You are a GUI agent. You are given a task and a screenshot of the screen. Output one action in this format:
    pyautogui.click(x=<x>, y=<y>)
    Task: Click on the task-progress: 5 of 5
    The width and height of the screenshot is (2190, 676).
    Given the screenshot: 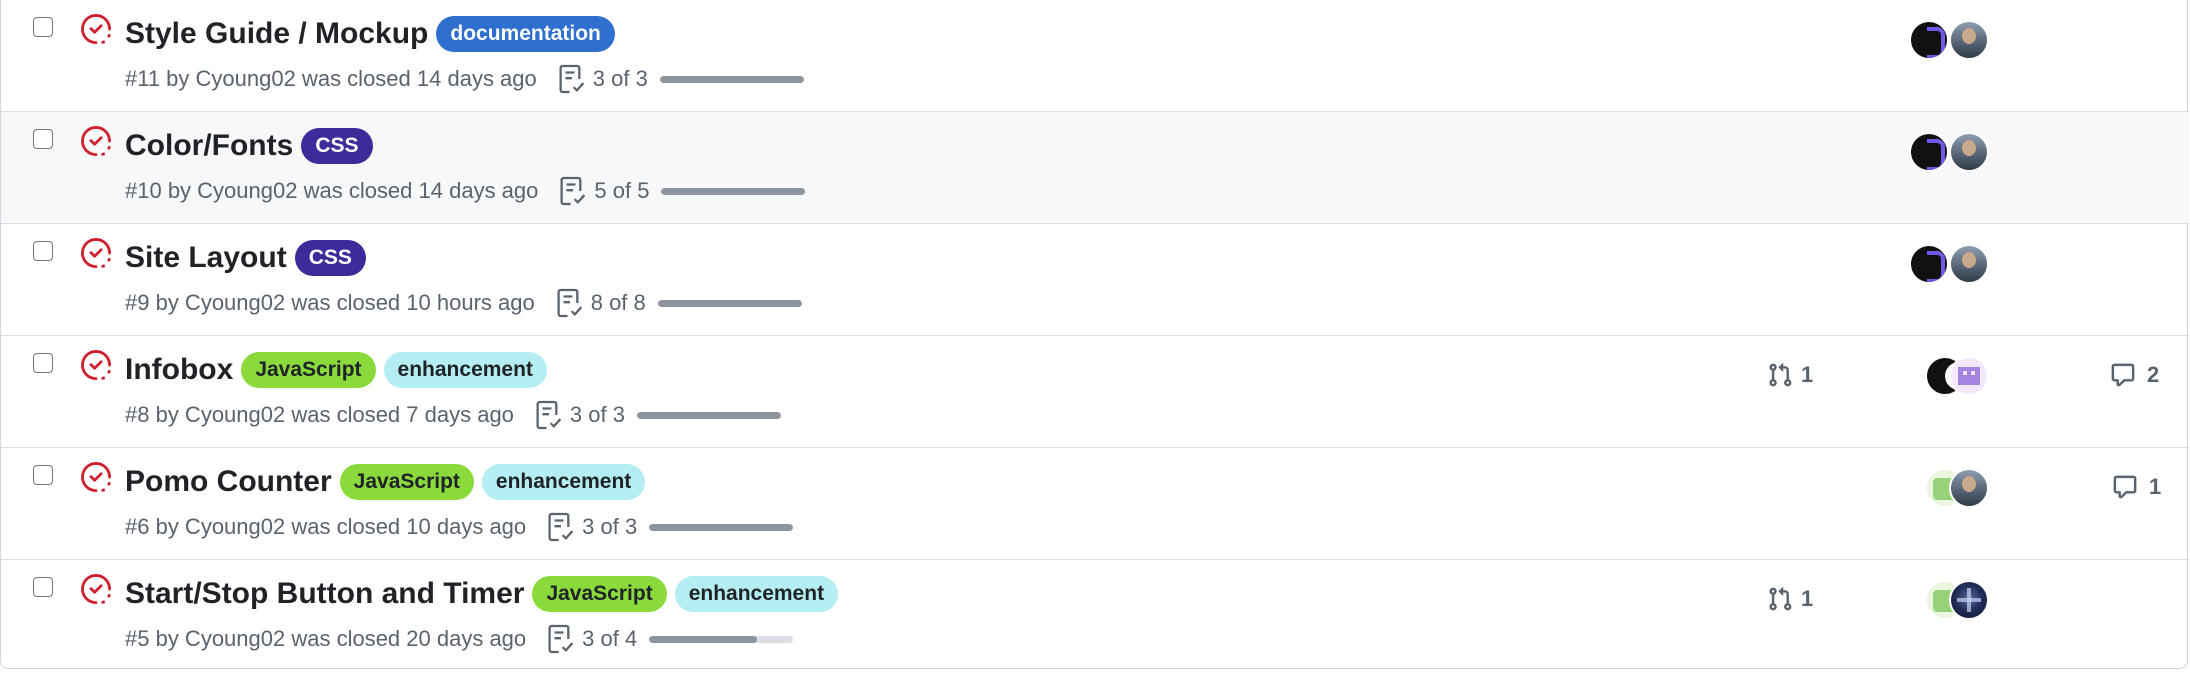 What is the action you would take?
    pyautogui.click(x=683, y=191)
    